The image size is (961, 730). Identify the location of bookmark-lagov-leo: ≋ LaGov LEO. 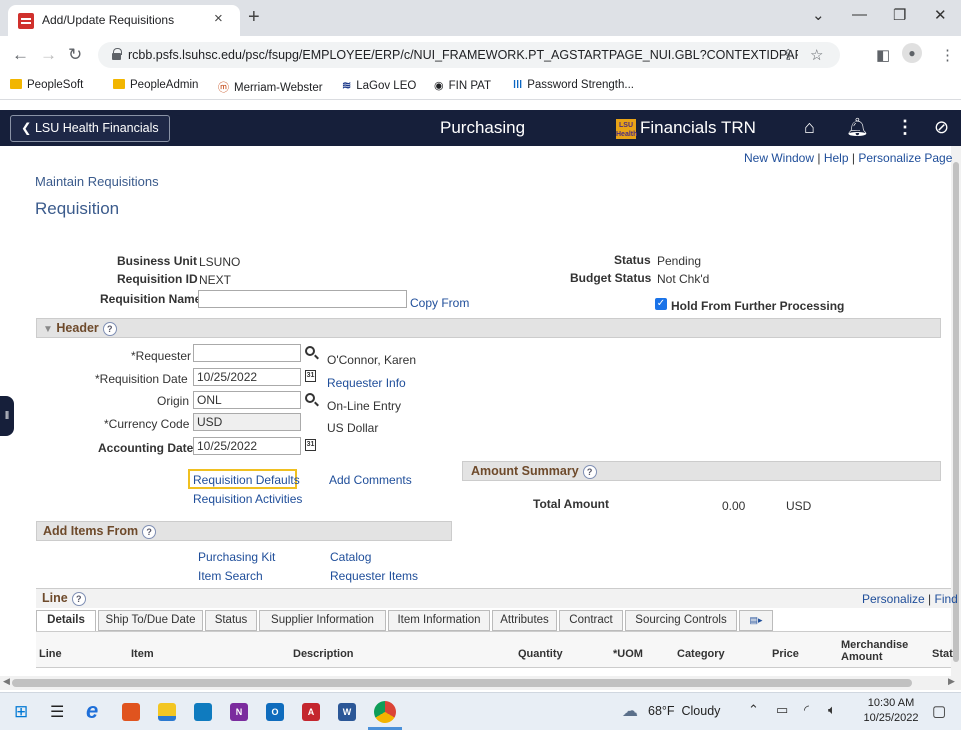
(379, 85).